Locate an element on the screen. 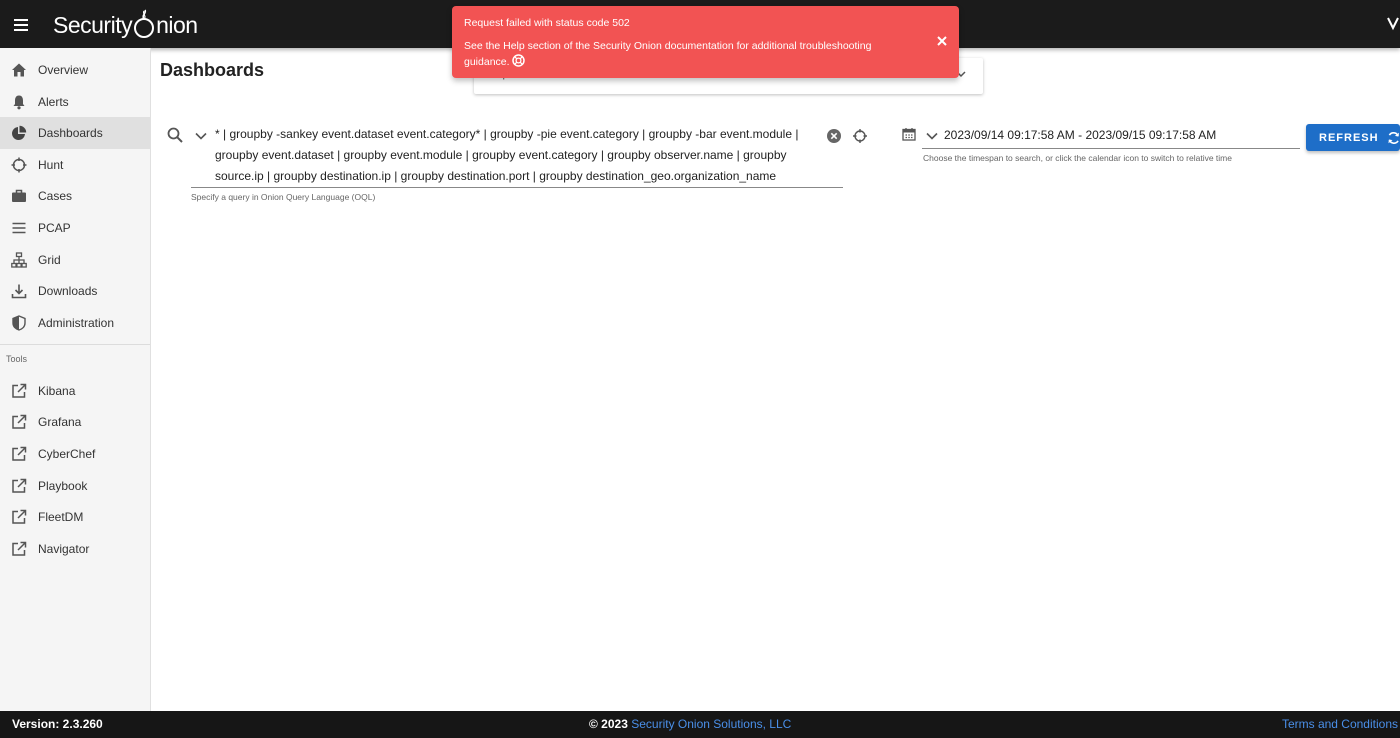 This screenshot has height=738, width=1400. calendar-icon is located at coordinates (909, 134).